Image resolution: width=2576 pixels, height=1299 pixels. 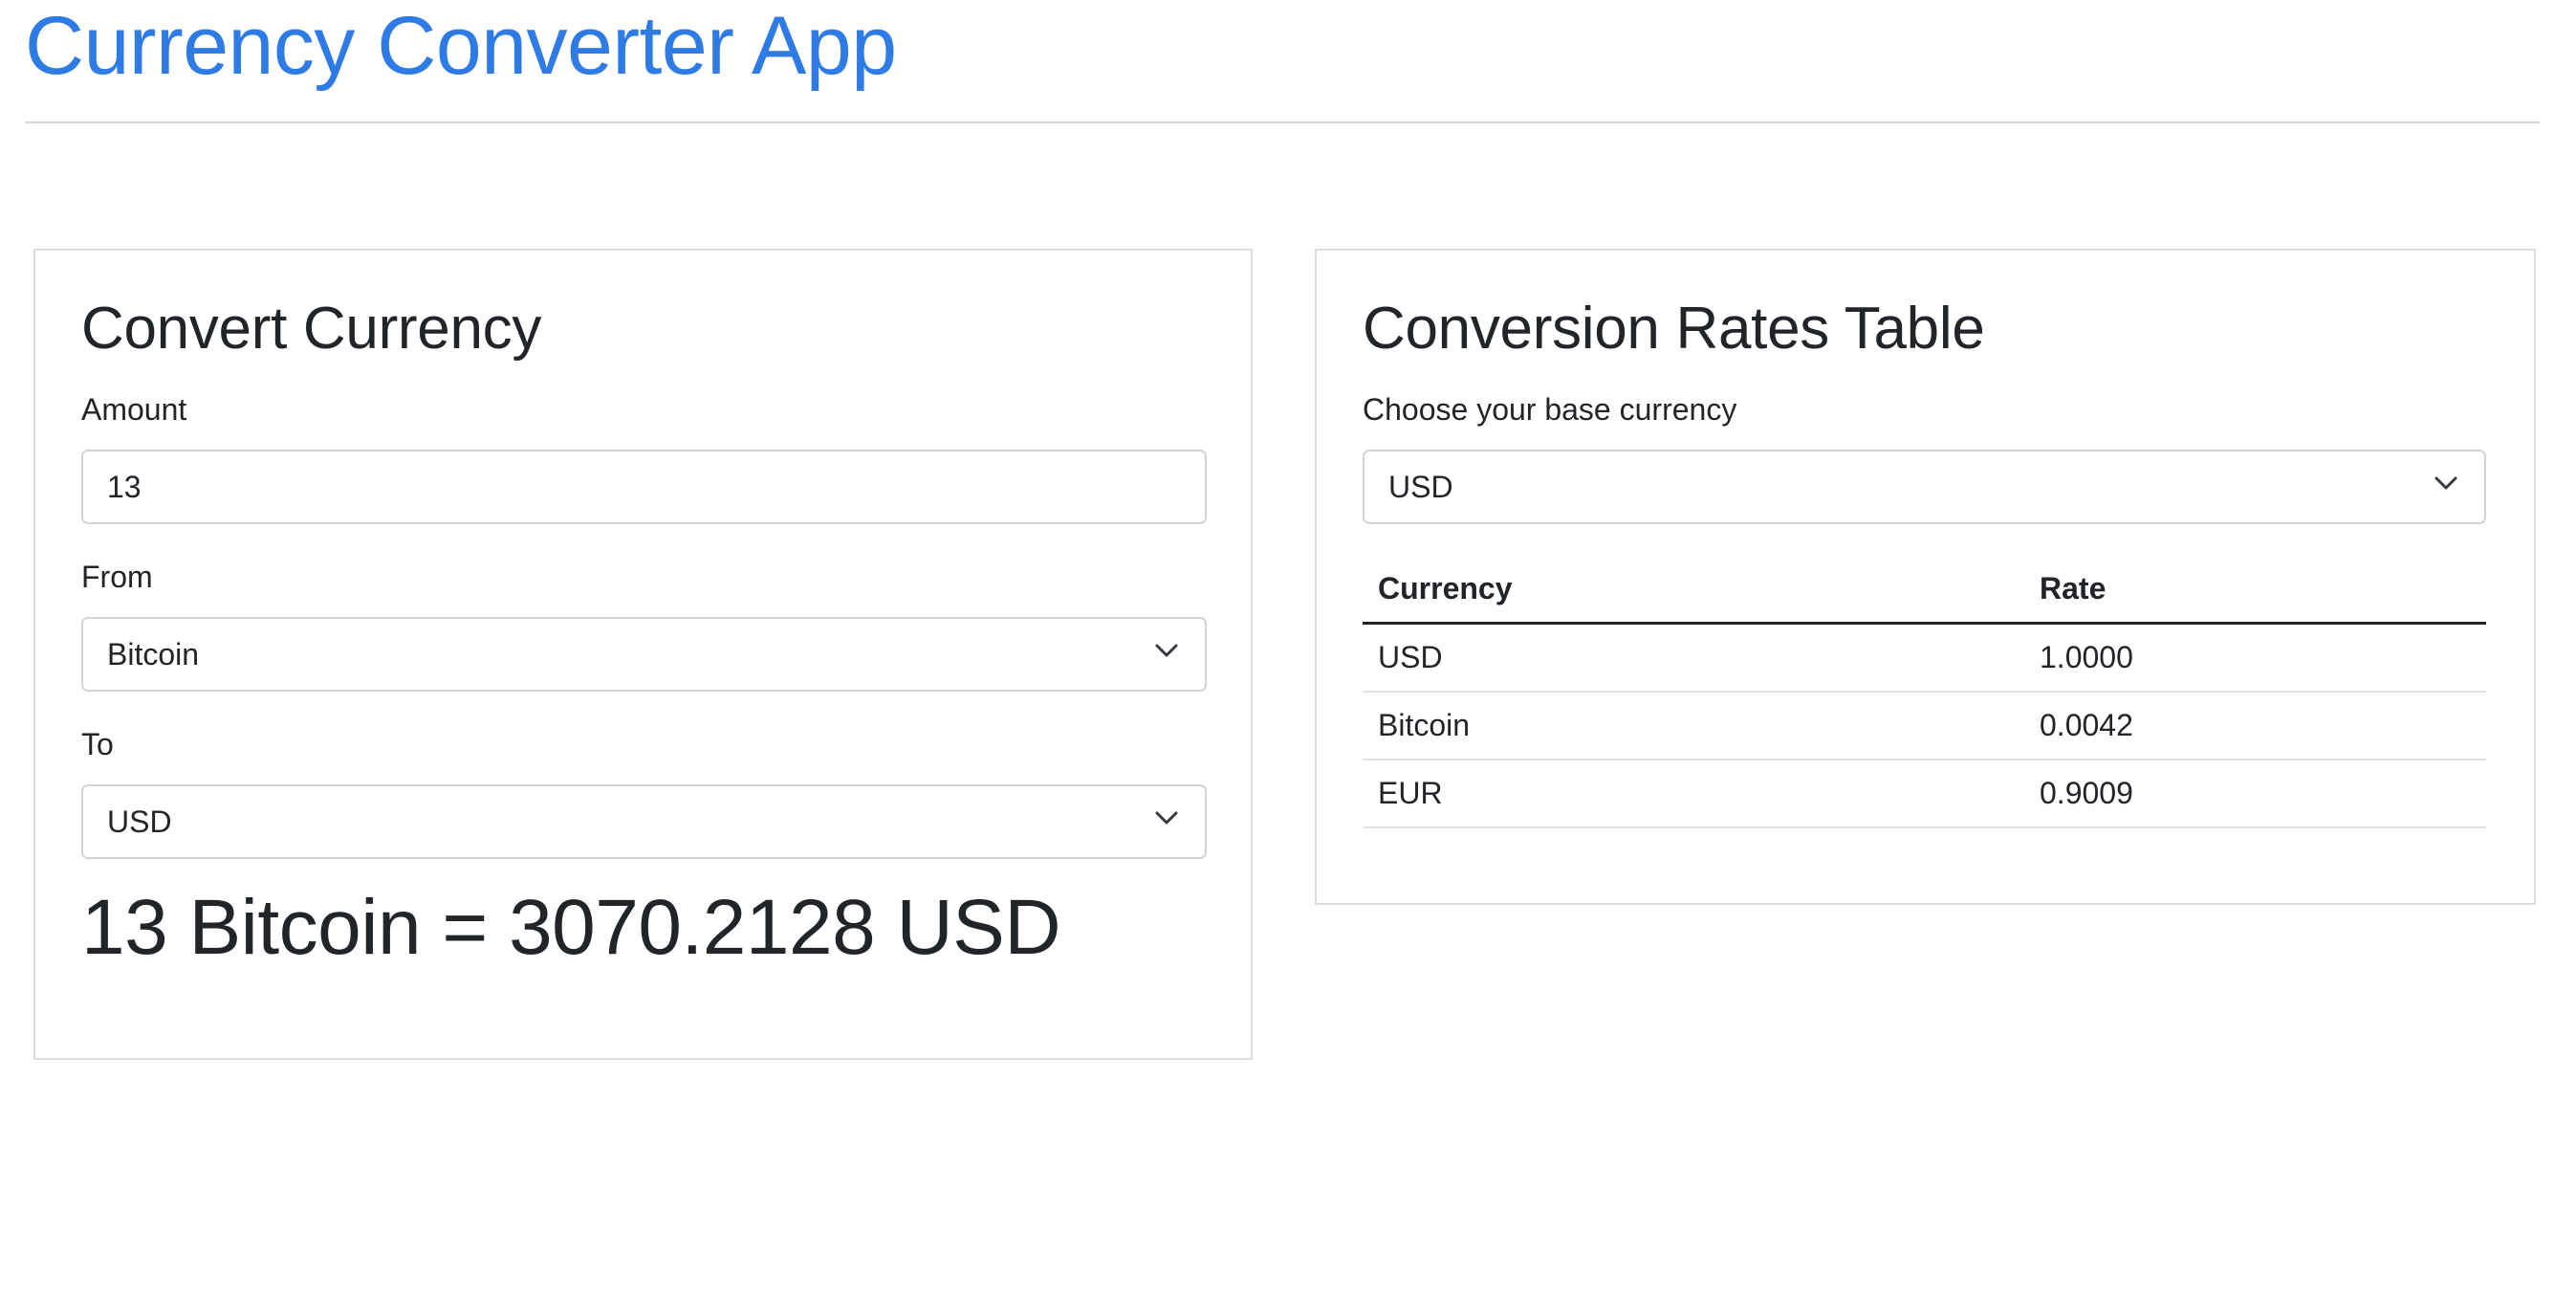 What do you see at coordinates (644, 487) in the screenshot?
I see `amount-input: 13` at bounding box center [644, 487].